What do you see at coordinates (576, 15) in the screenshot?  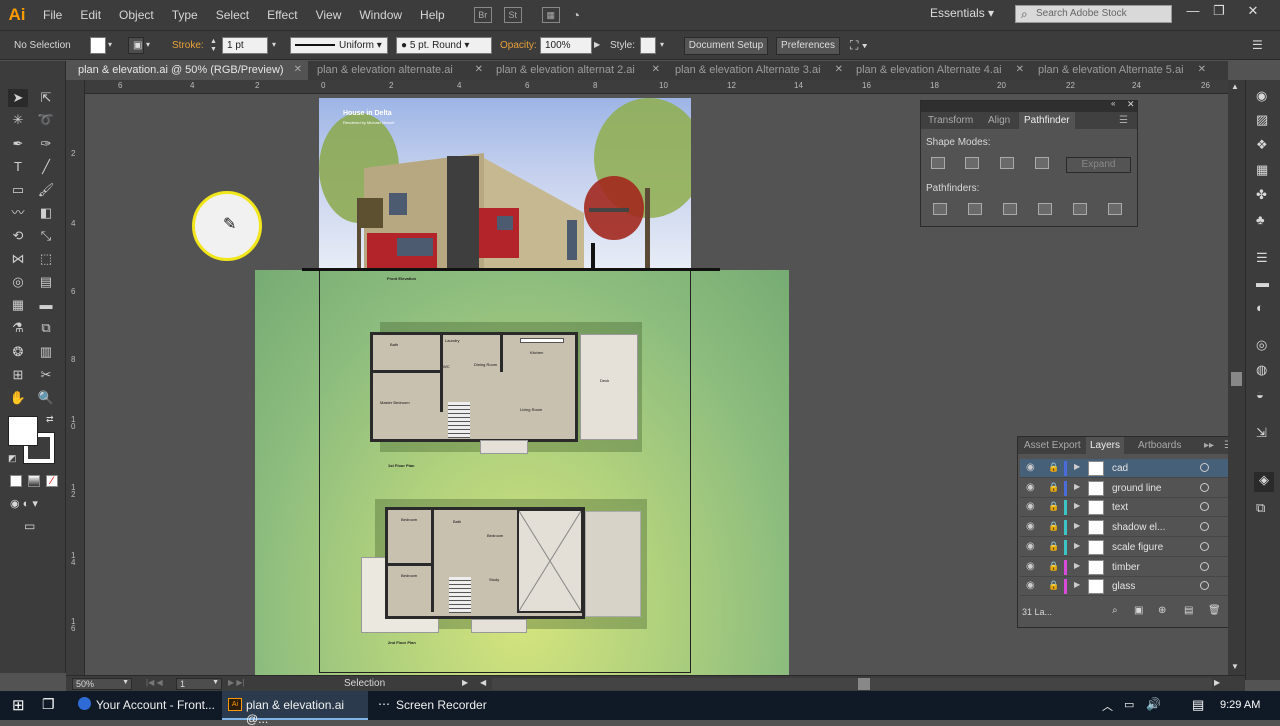 I see `gpu-performance-icon: ◔` at bounding box center [576, 15].